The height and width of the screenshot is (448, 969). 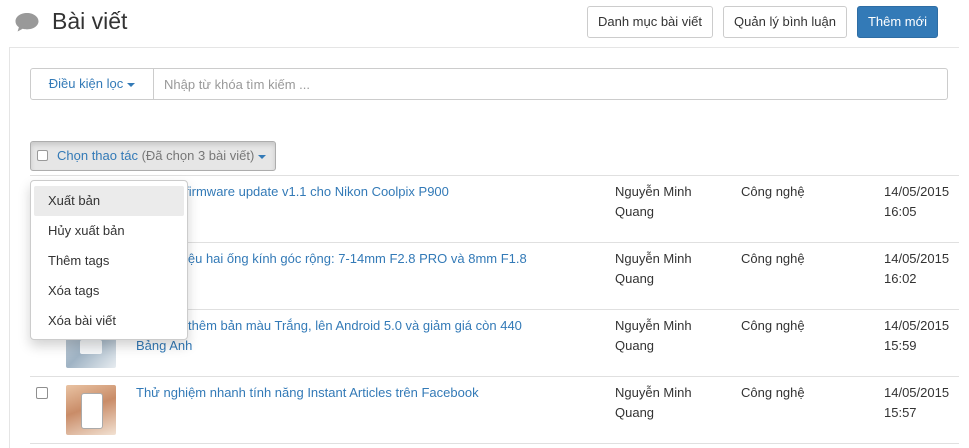 I want to click on filter-conditions-button: Điều kiện lọc, so click(x=92, y=84).